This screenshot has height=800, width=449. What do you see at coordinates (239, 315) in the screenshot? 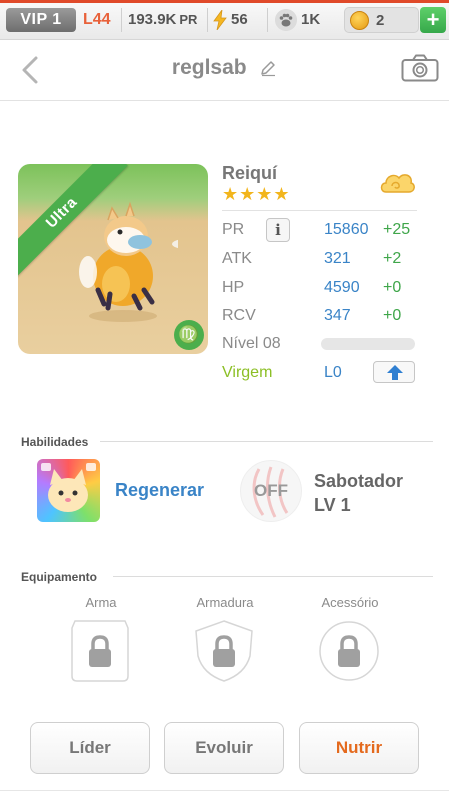
I see `stat-label-rcv: RCV` at bounding box center [239, 315].